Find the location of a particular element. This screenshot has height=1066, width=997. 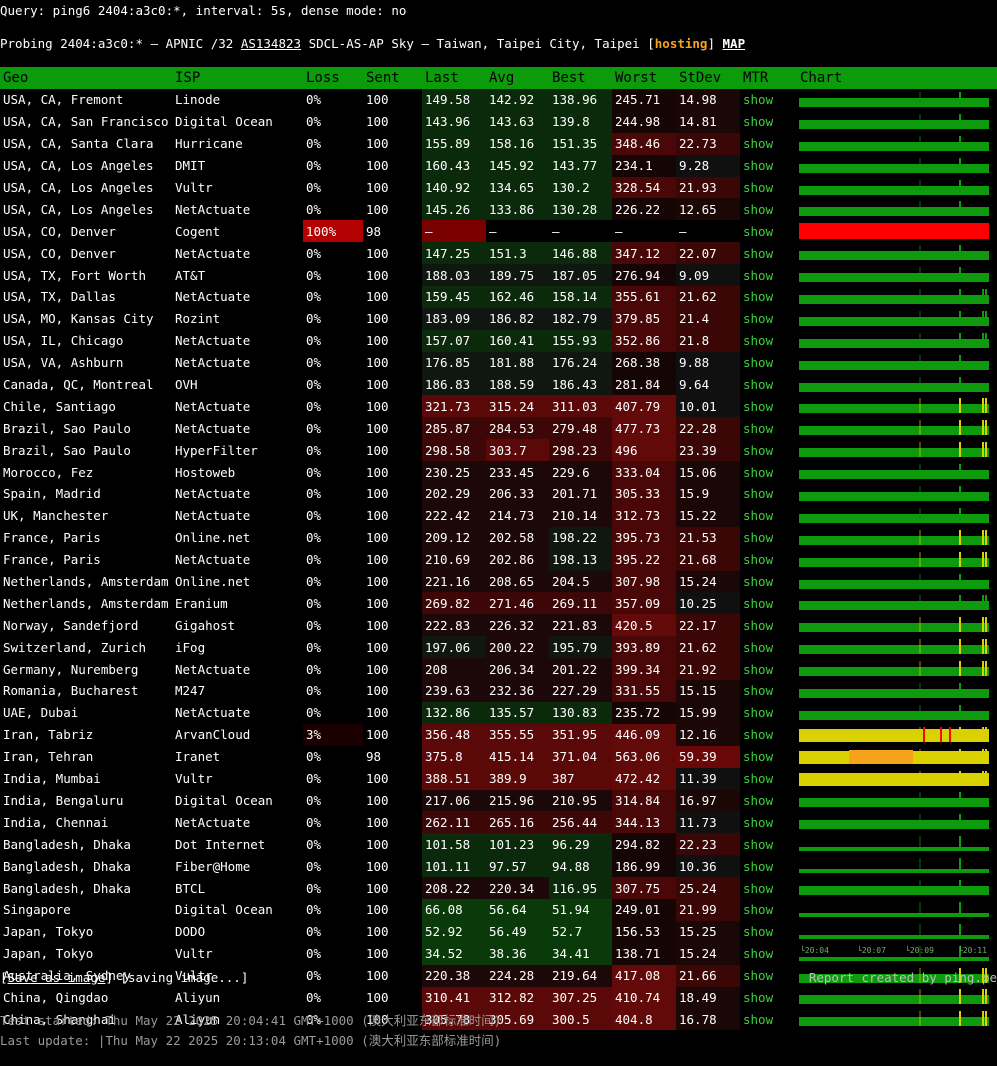

cell-best: 94.88 is located at coordinates (580, 866).